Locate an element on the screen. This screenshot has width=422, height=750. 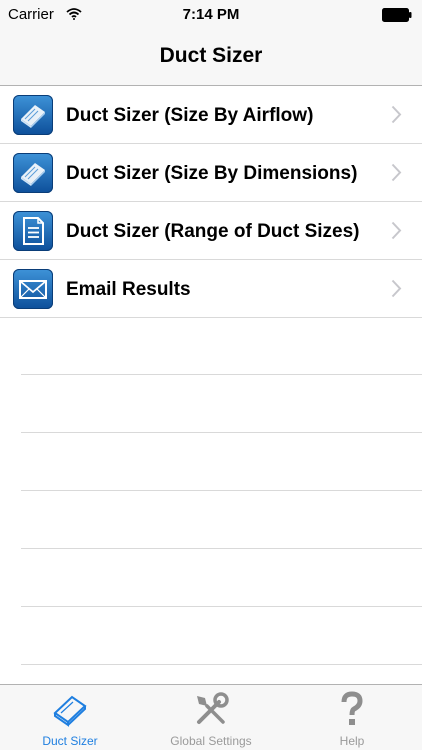
status-bar: Carrier 7:14 PM is located at coordinates (211, 15).